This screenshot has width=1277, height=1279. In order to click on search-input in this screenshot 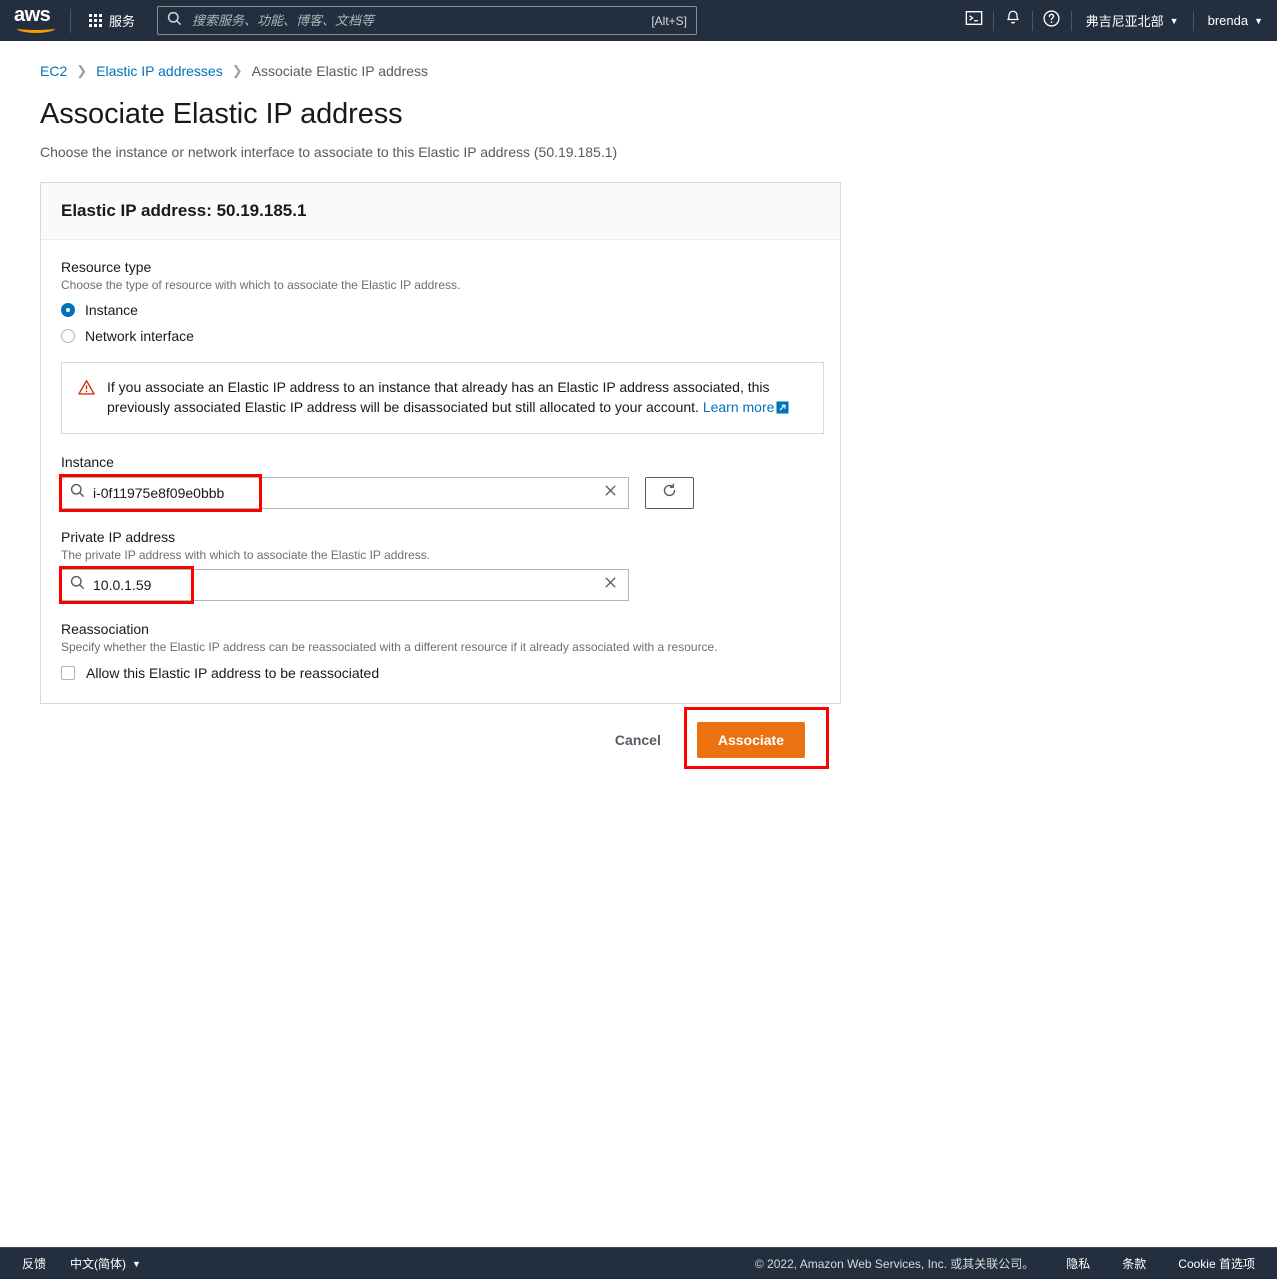, I will do `click(421, 20)`.